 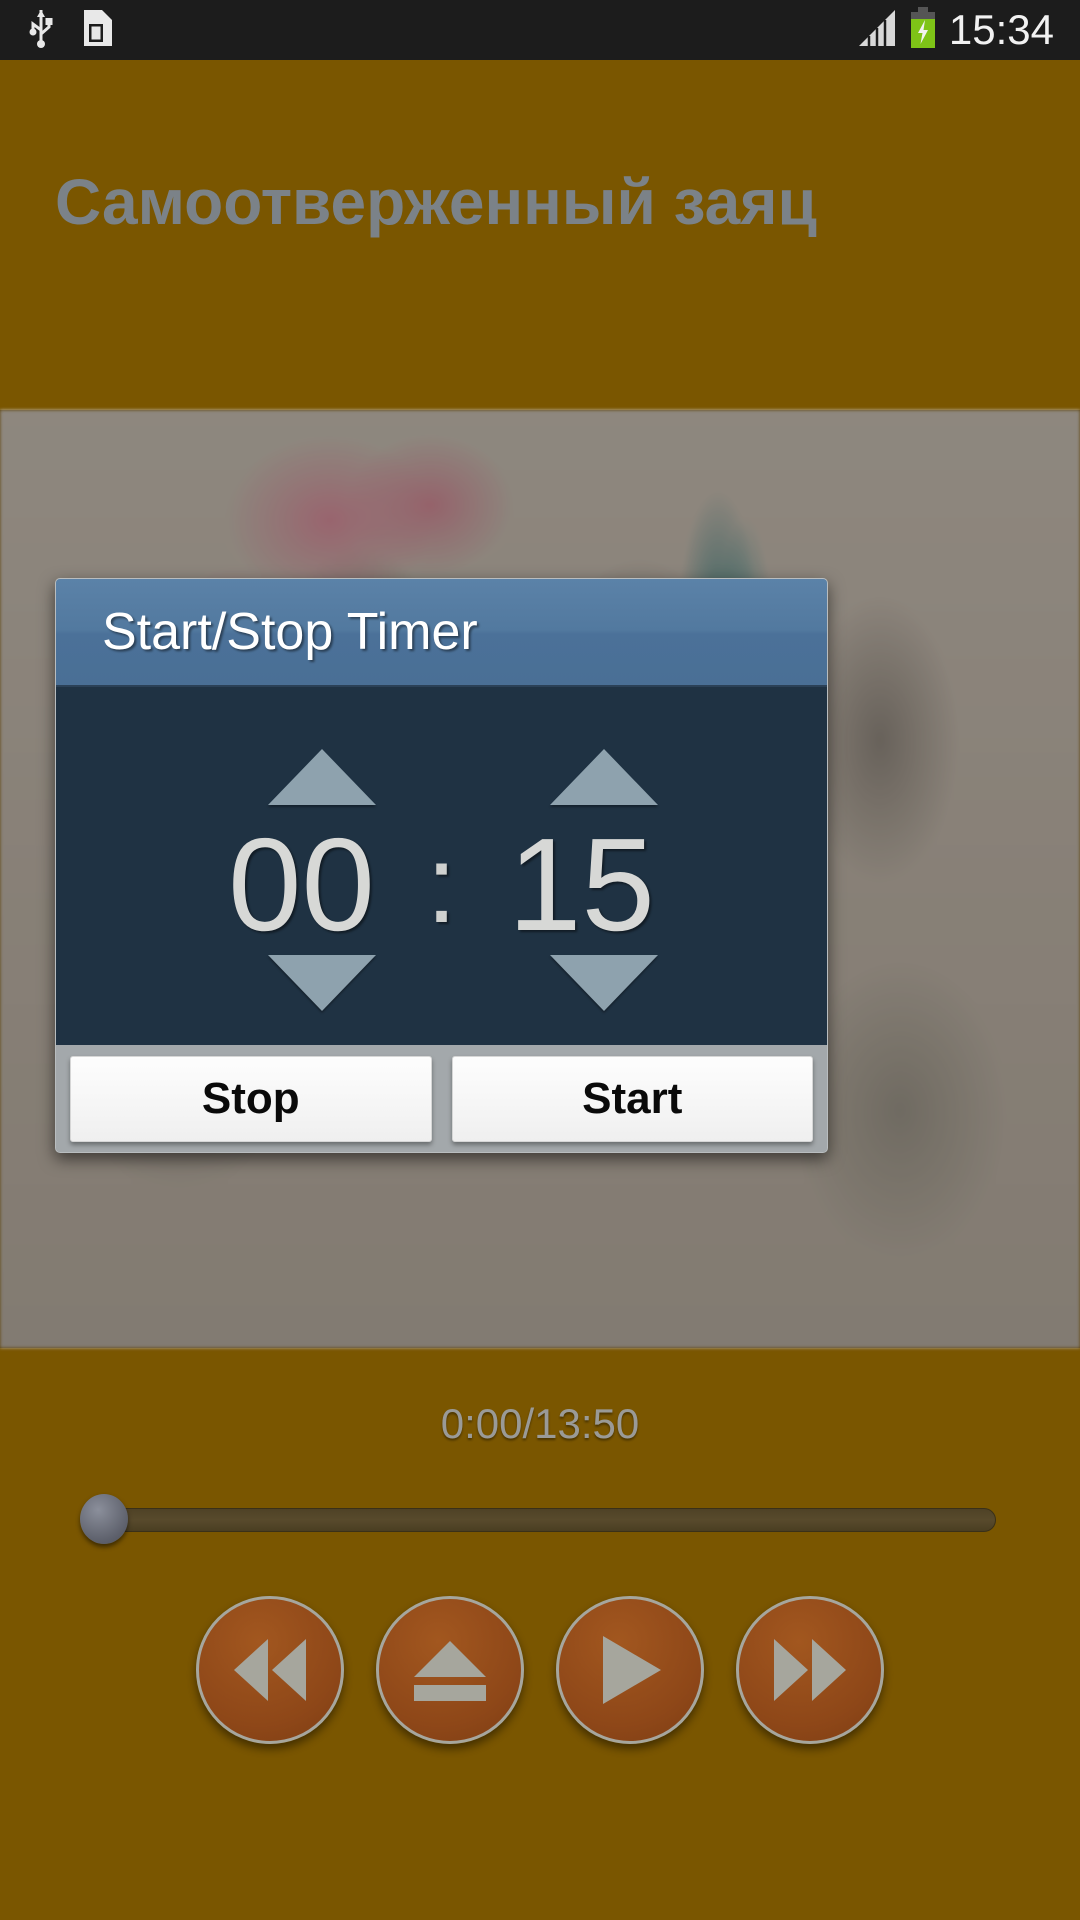 I want to click on minutes-increment-arrow-icon, so click(x=604, y=777).